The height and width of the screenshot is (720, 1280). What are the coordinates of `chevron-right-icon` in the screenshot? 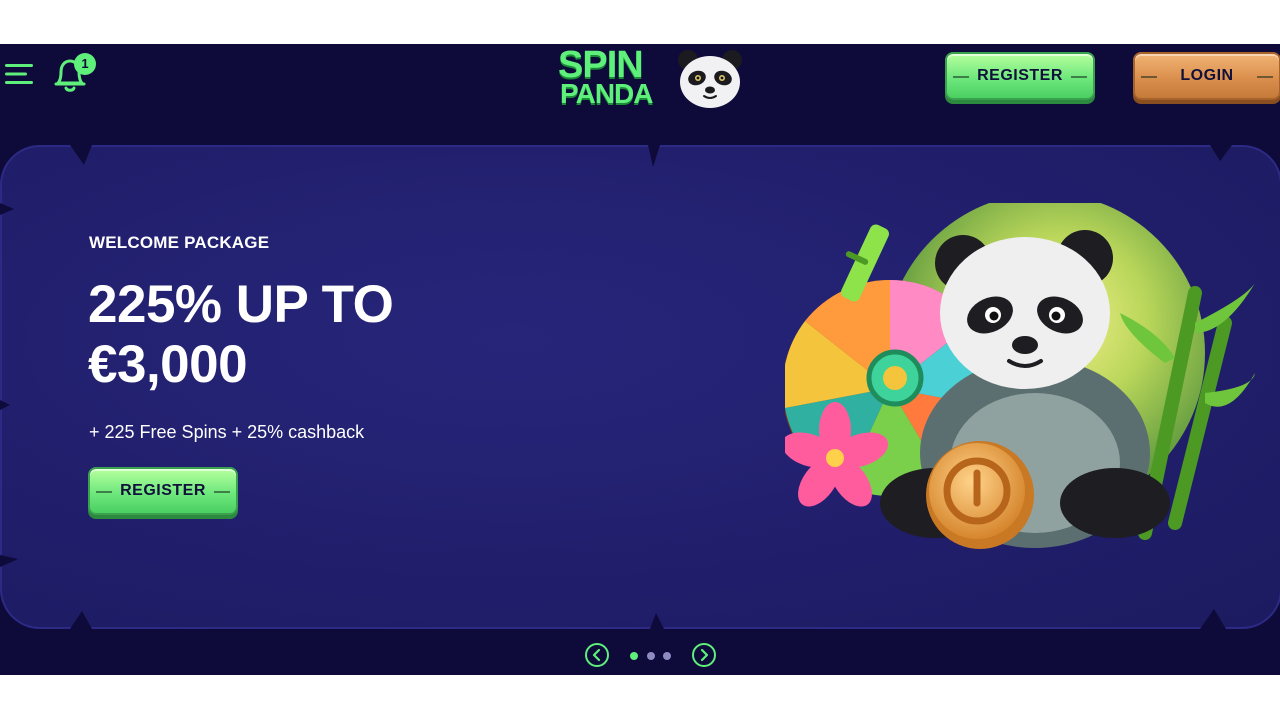 It's located at (704, 655).